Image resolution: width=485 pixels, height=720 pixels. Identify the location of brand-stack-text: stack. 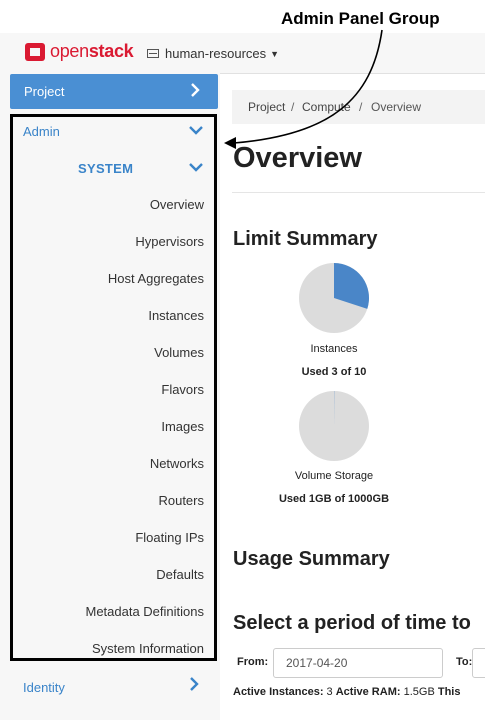
(111, 51).